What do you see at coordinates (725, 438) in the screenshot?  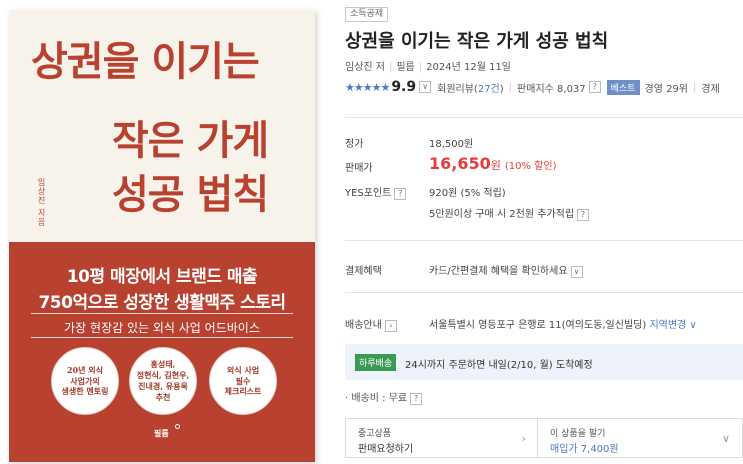 I see `chevron-down-icon: ∨` at bounding box center [725, 438].